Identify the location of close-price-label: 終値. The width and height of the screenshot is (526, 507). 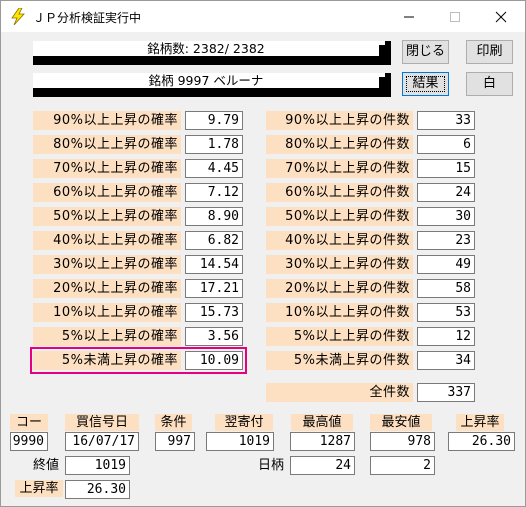
(46, 465).